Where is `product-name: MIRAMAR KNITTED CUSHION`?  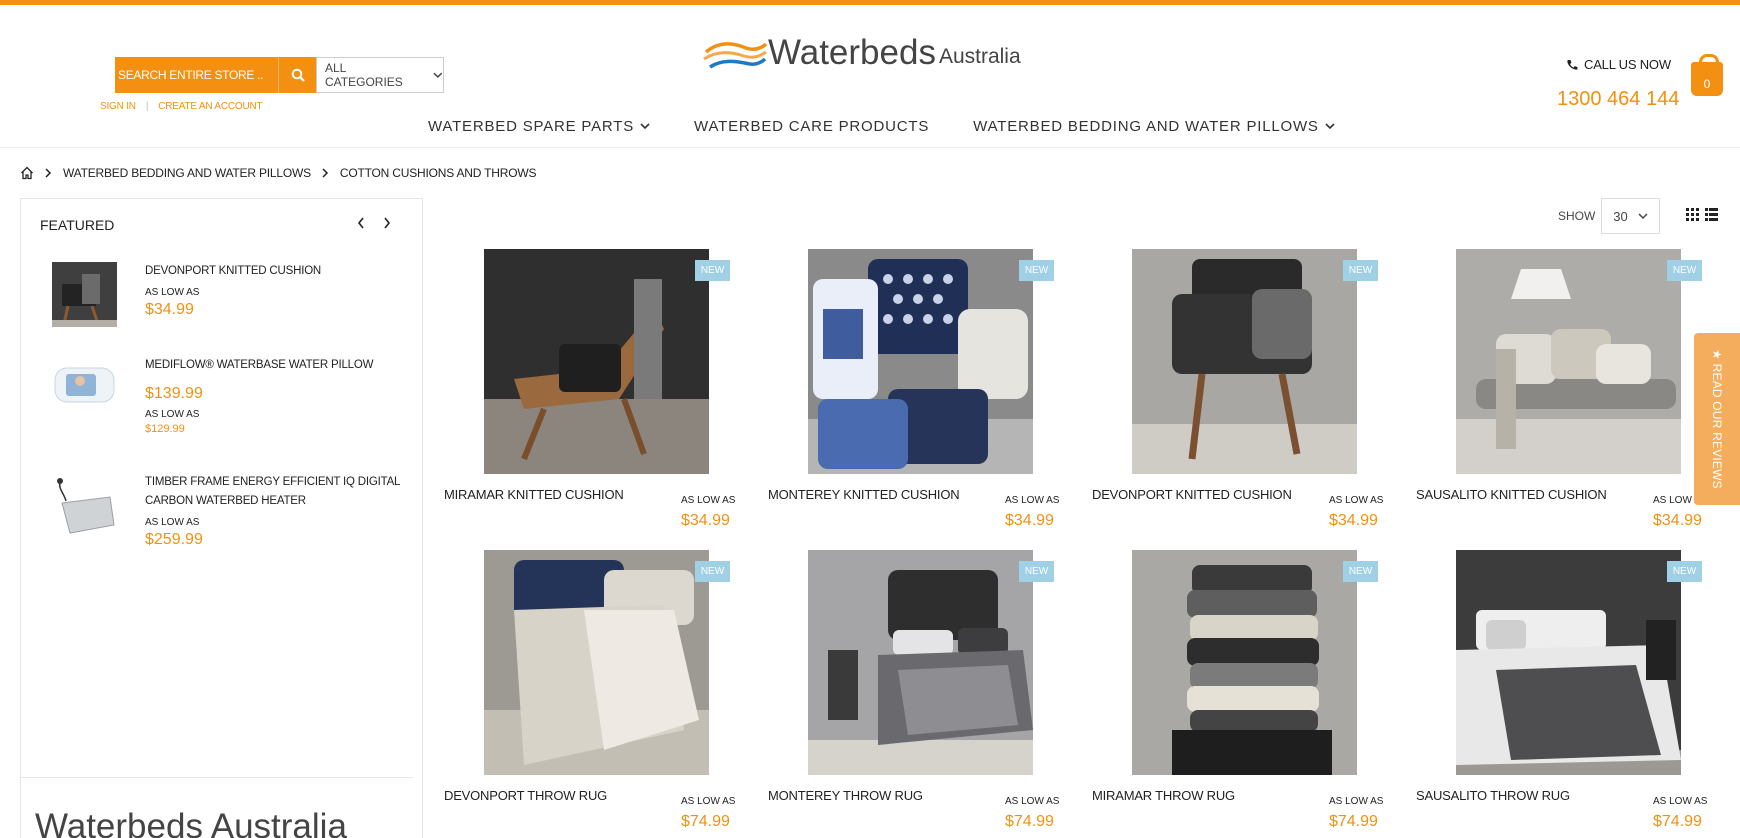
product-name: MIRAMAR KNITTED CUSHION is located at coordinates (534, 494).